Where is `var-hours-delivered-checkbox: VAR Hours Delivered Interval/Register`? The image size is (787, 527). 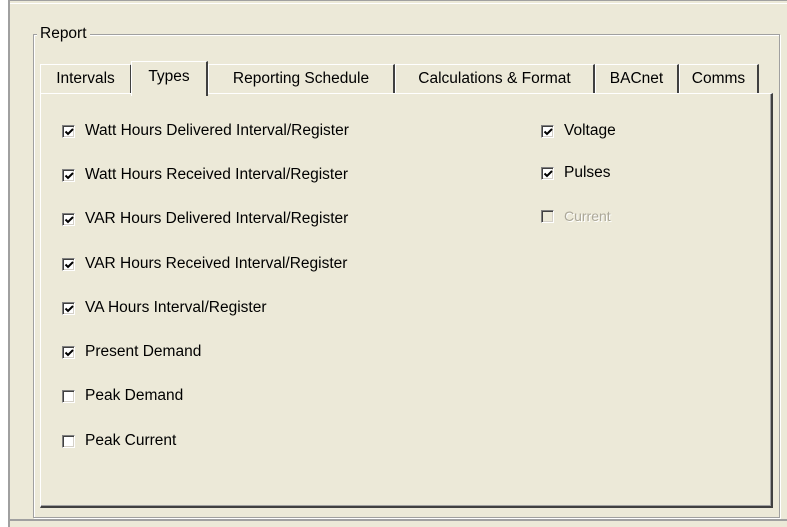
var-hours-delivered-checkbox: VAR Hours Delivered Interval/Register is located at coordinates (205, 219).